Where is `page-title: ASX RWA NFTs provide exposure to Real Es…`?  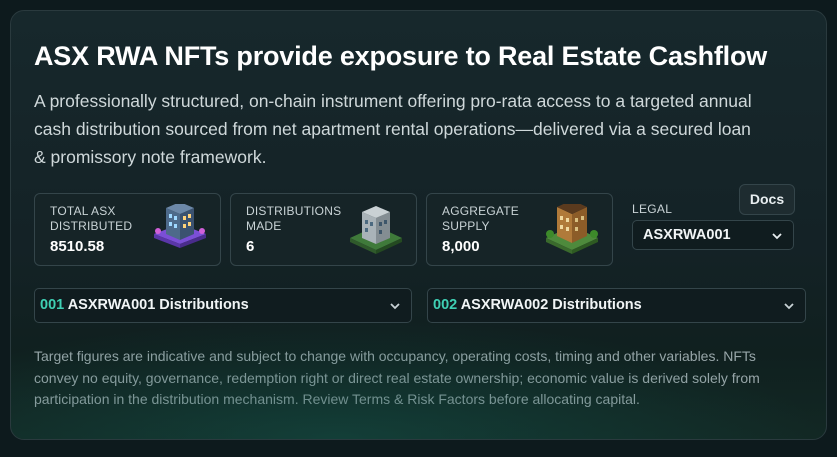
page-title: ASX RWA NFTs provide exposure to Real Es… is located at coordinates (401, 56).